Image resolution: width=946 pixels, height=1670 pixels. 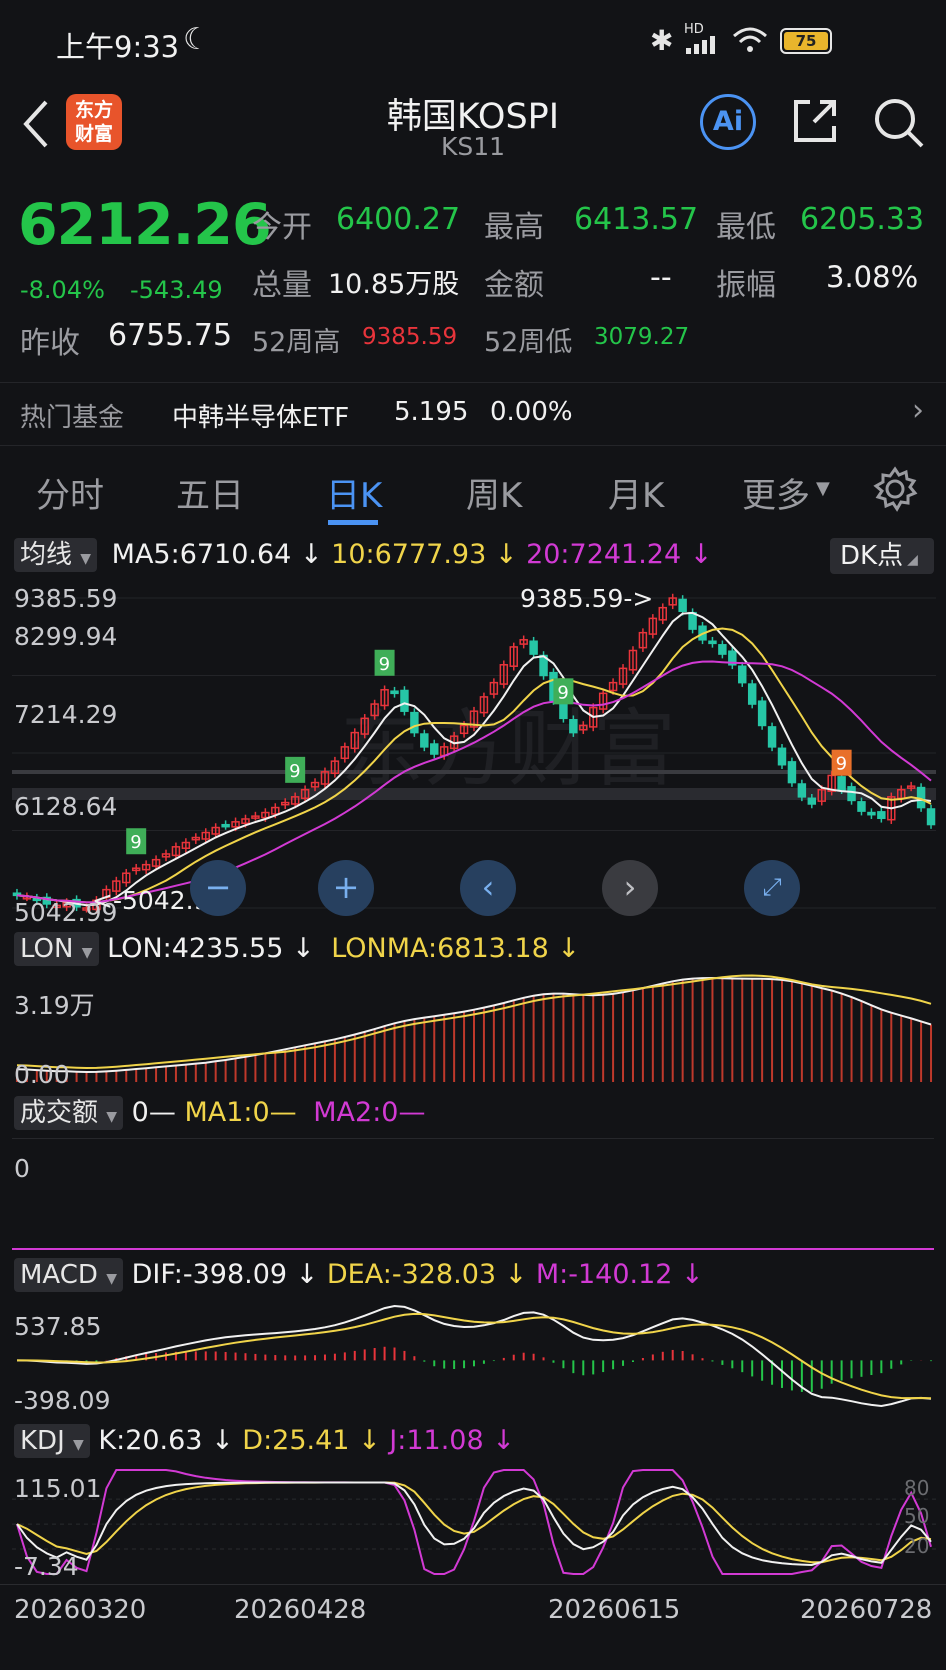 What do you see at coordinates (56, 949) in the screenshot?
I see `lon-dropdown: LON ▼` at bounding box center [56, 949].